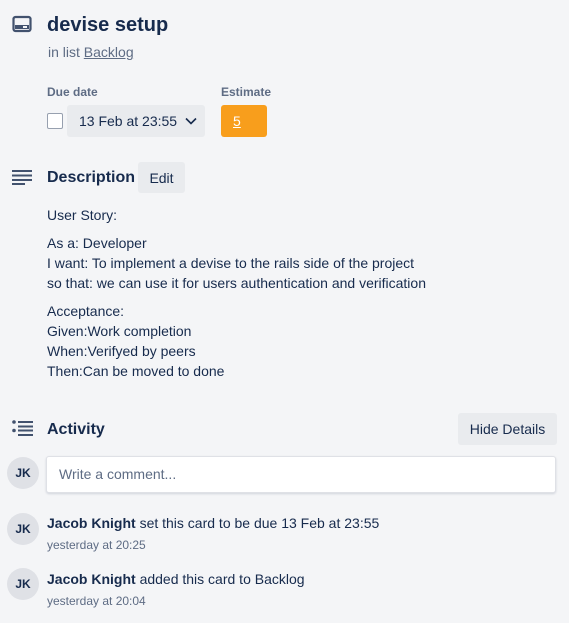  I want to click on description-icon, so click(22, 177).